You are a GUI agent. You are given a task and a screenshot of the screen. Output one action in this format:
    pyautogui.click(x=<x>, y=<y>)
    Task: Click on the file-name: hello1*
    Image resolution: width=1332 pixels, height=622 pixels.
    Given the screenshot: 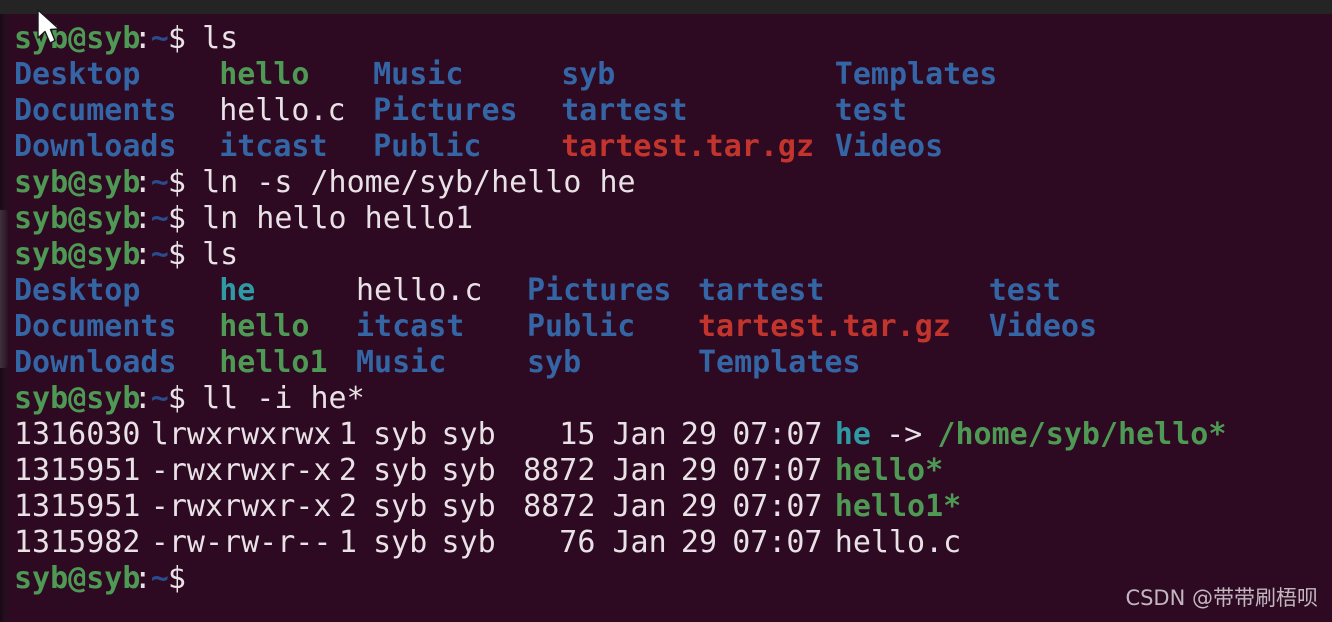 What is the action you would take?
    pyautogui.click(x=898, y=506)
    